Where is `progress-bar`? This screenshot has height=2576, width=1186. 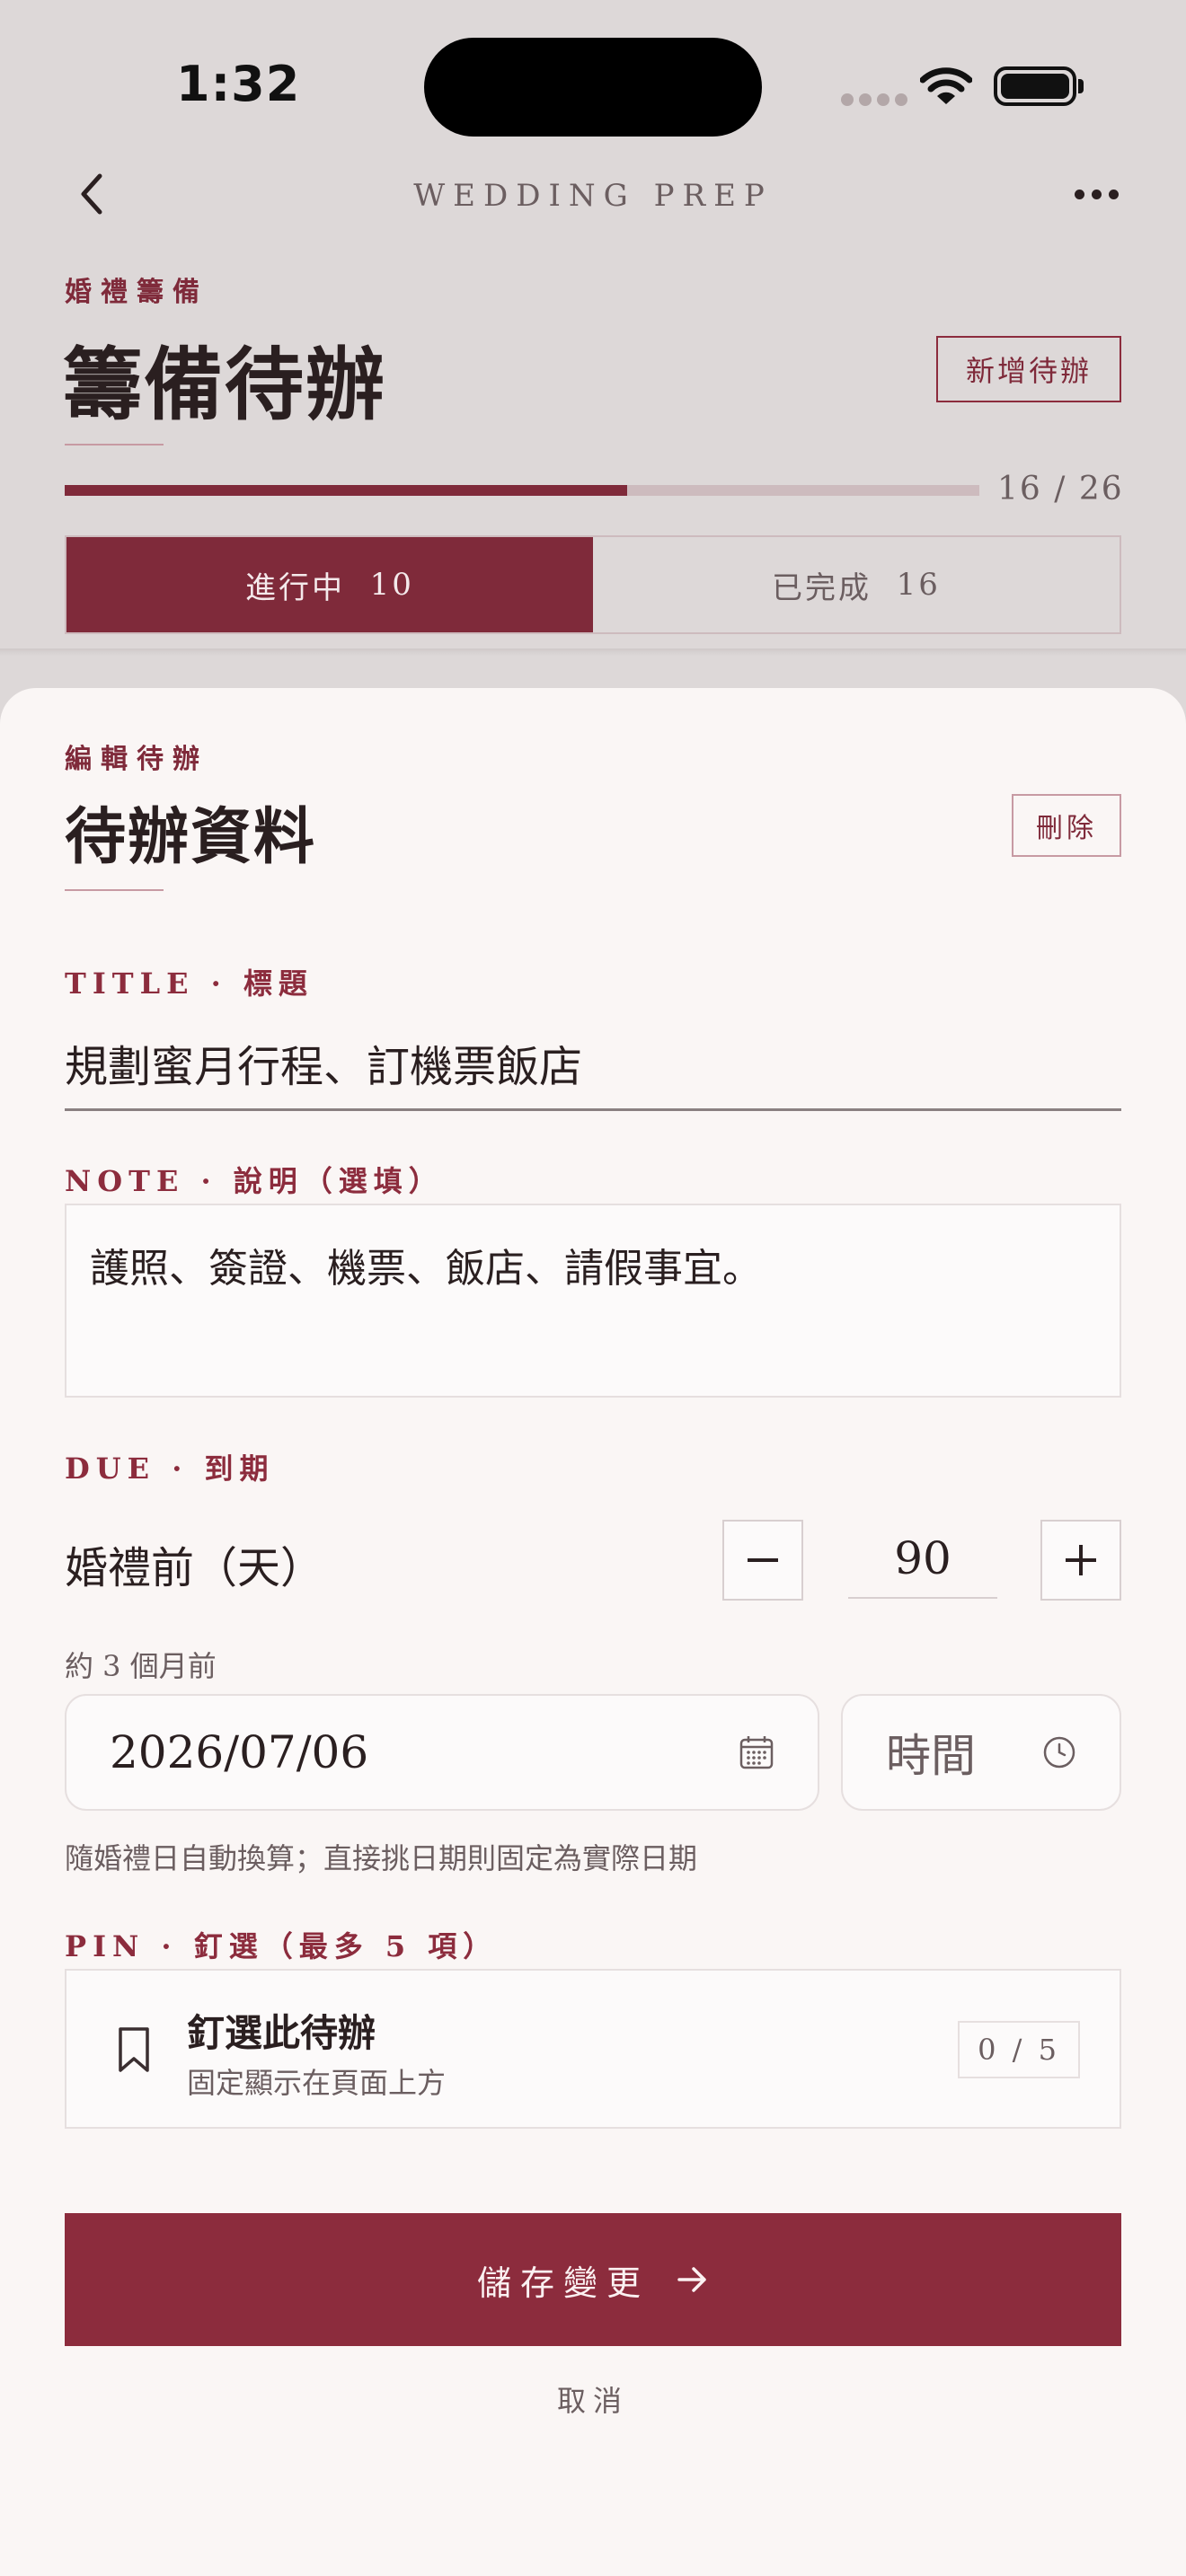 progress-bar is located at coordinates (522, 490).